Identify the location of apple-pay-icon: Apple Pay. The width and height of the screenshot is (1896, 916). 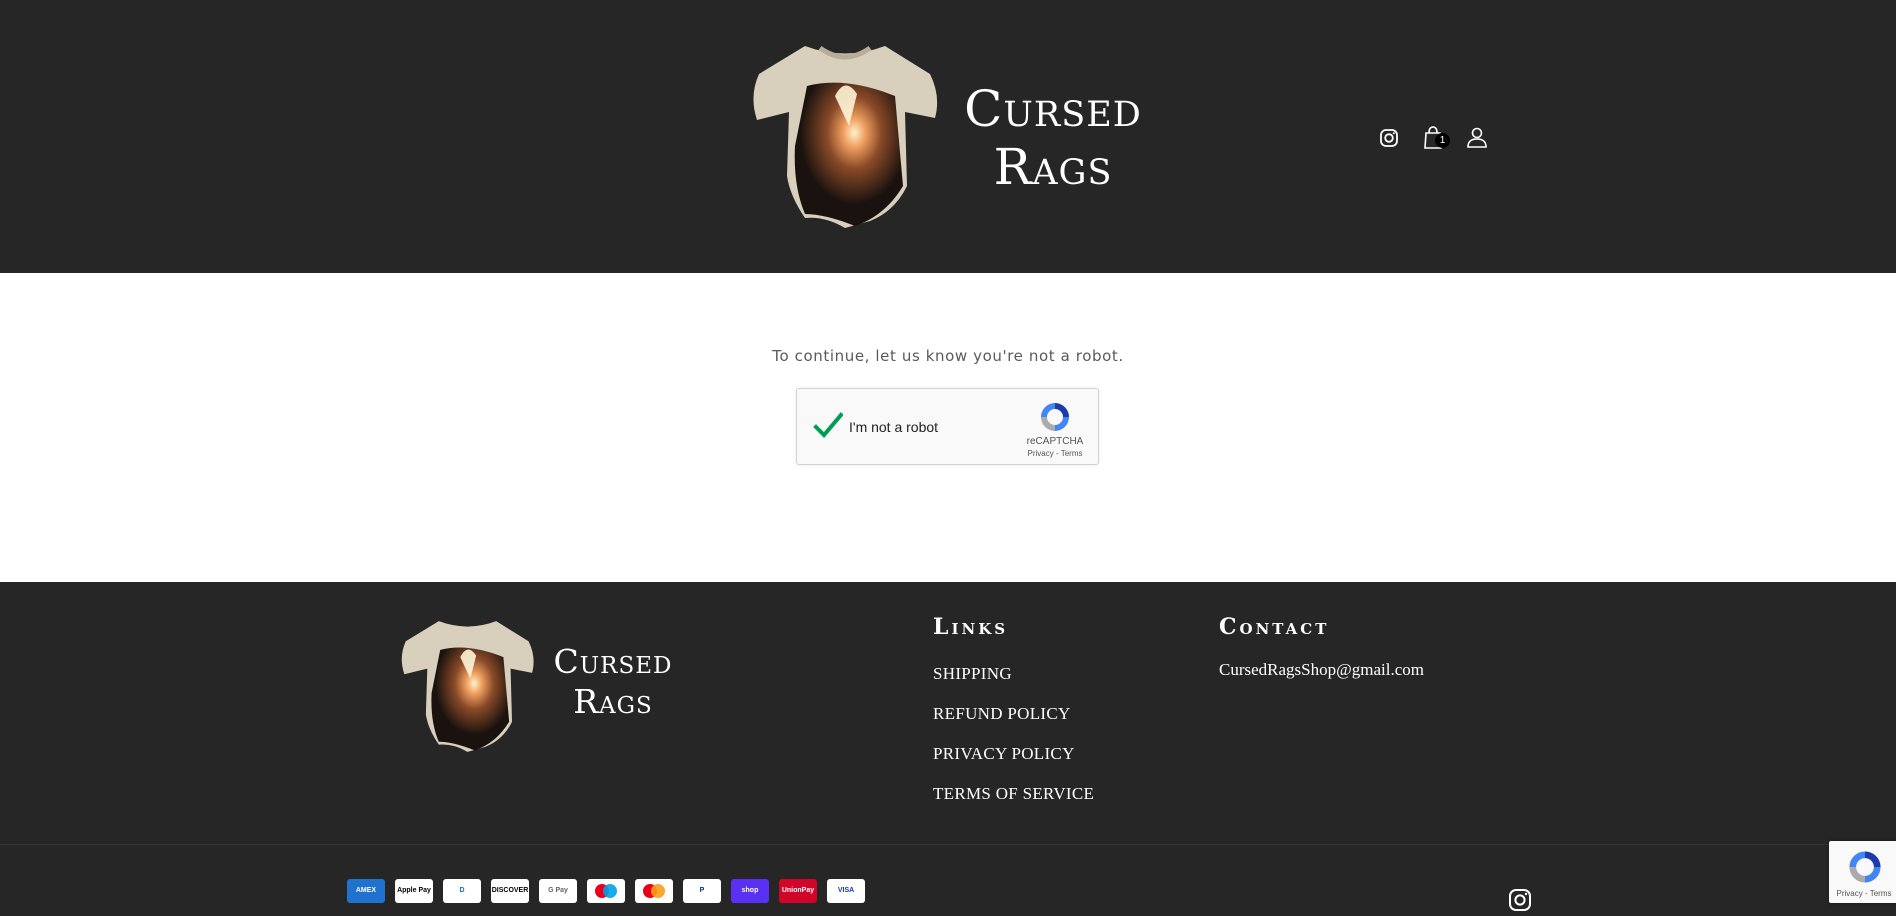
(414, 891).